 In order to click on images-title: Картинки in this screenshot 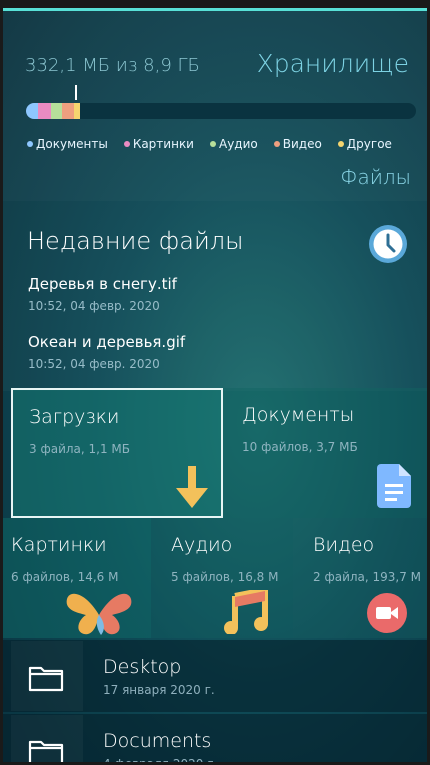, I will do `click(59, 545)`.